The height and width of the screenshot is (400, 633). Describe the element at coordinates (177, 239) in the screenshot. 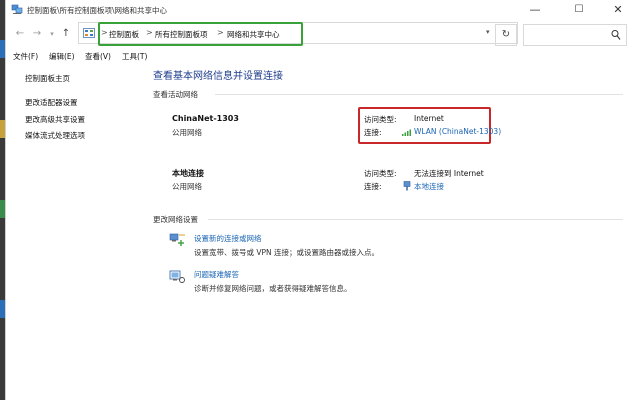

I see `new-connection-icon` at that location.